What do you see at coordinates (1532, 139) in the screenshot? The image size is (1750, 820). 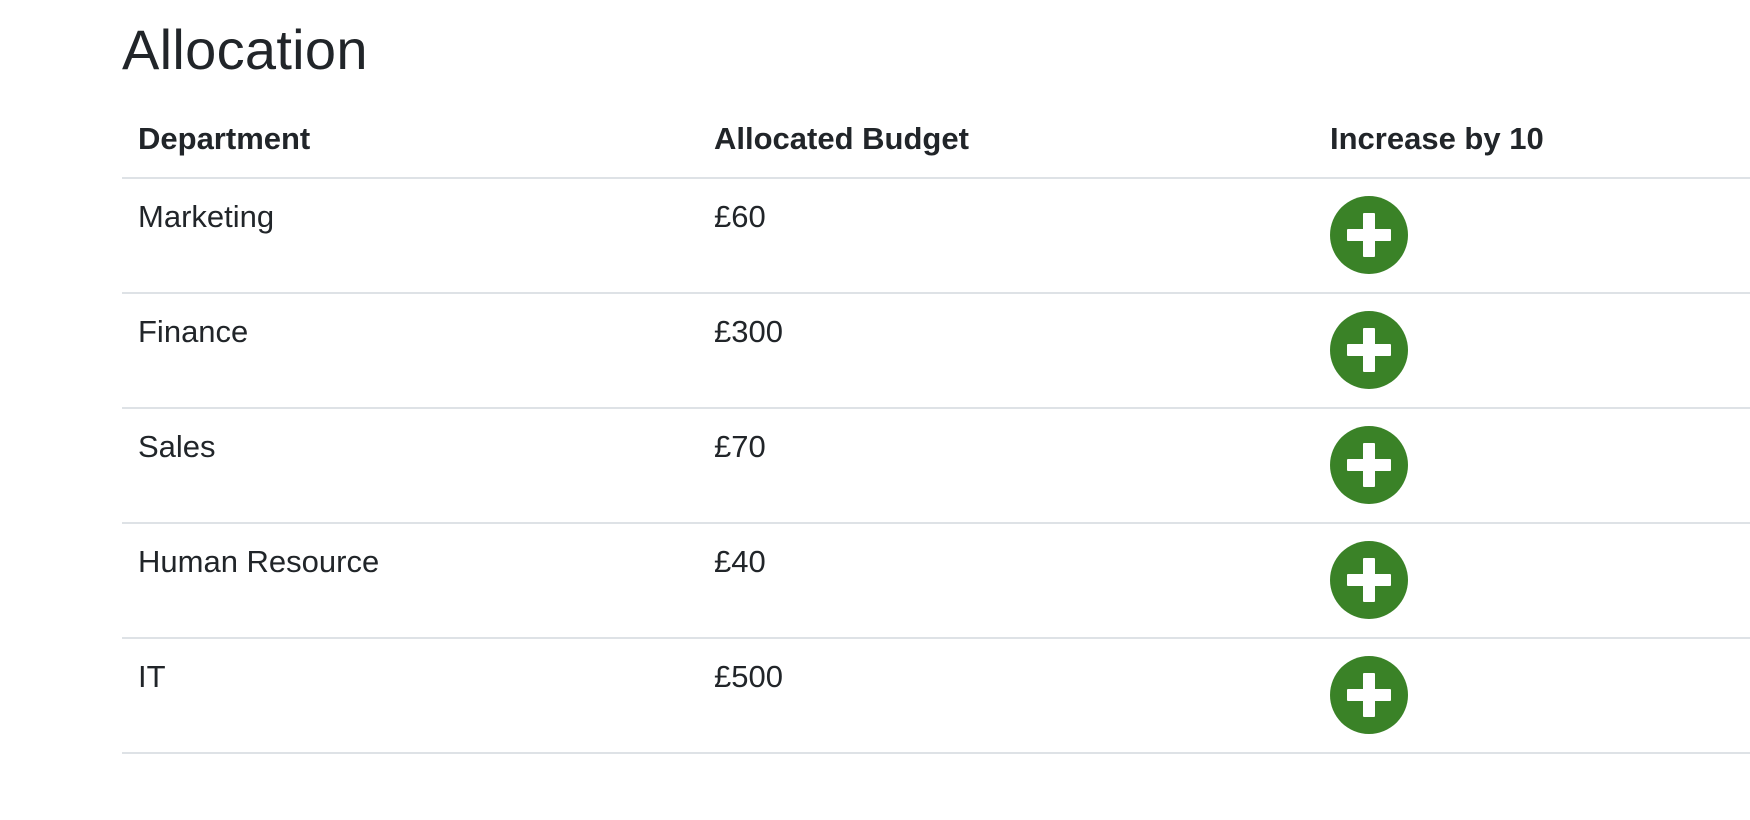 I see `column-header-increase: Increase by 10` at bounding box center [1532, 139].